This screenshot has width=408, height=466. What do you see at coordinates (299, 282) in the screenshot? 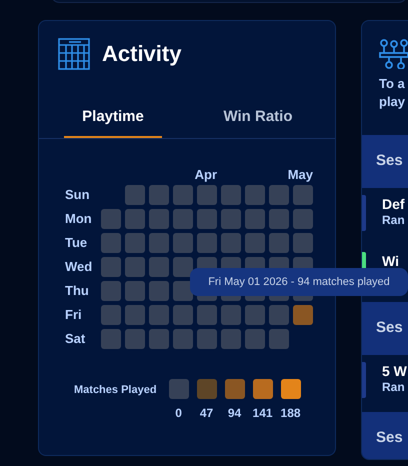
I see `tooltip: Fri May 01 2026 - 94 matches played` at bounding box center [299, 282].